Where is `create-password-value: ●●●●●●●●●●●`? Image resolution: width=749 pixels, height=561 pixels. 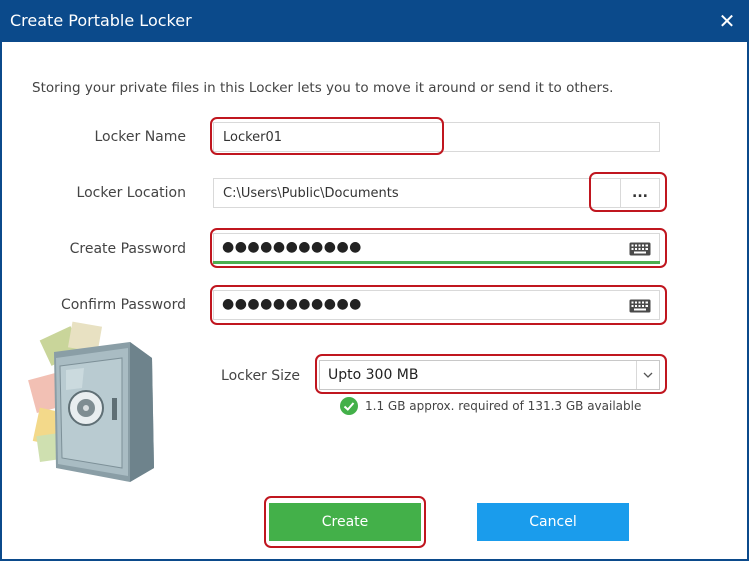
create-password-value: ●●●●●●●●●●● is located at coordinates (292, 247).